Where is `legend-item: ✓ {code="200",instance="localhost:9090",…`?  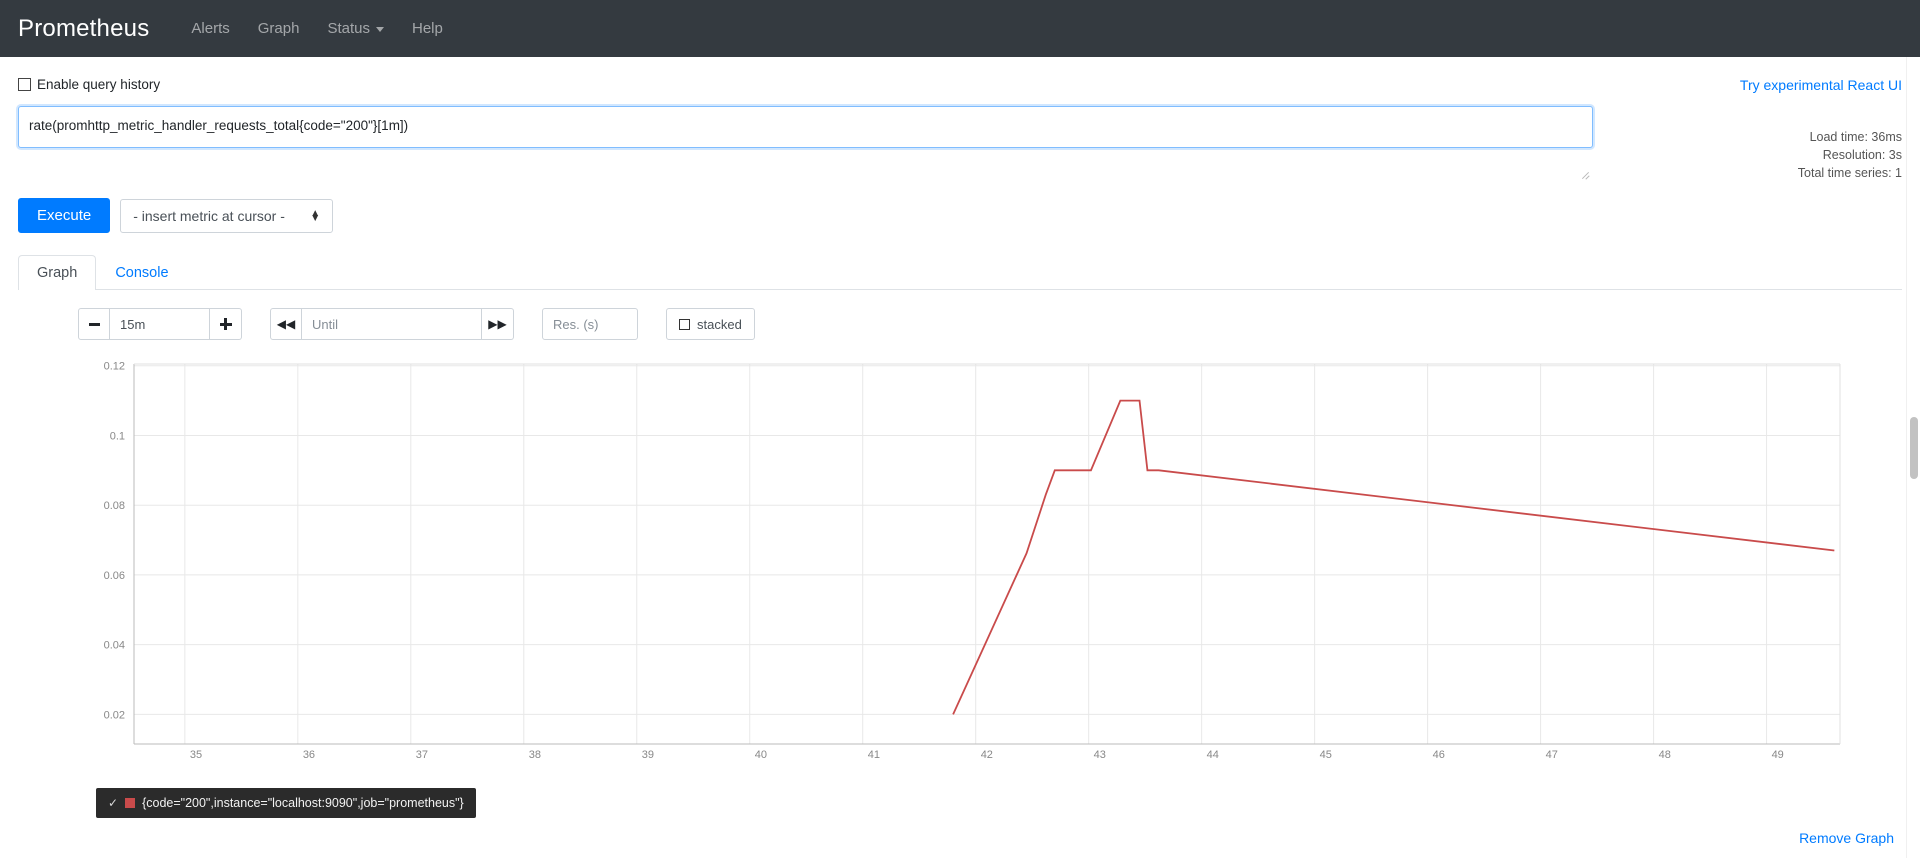
legend-item: ✓ {code="200",instance="localhost:9090",… is located at coordinates (286, 803).